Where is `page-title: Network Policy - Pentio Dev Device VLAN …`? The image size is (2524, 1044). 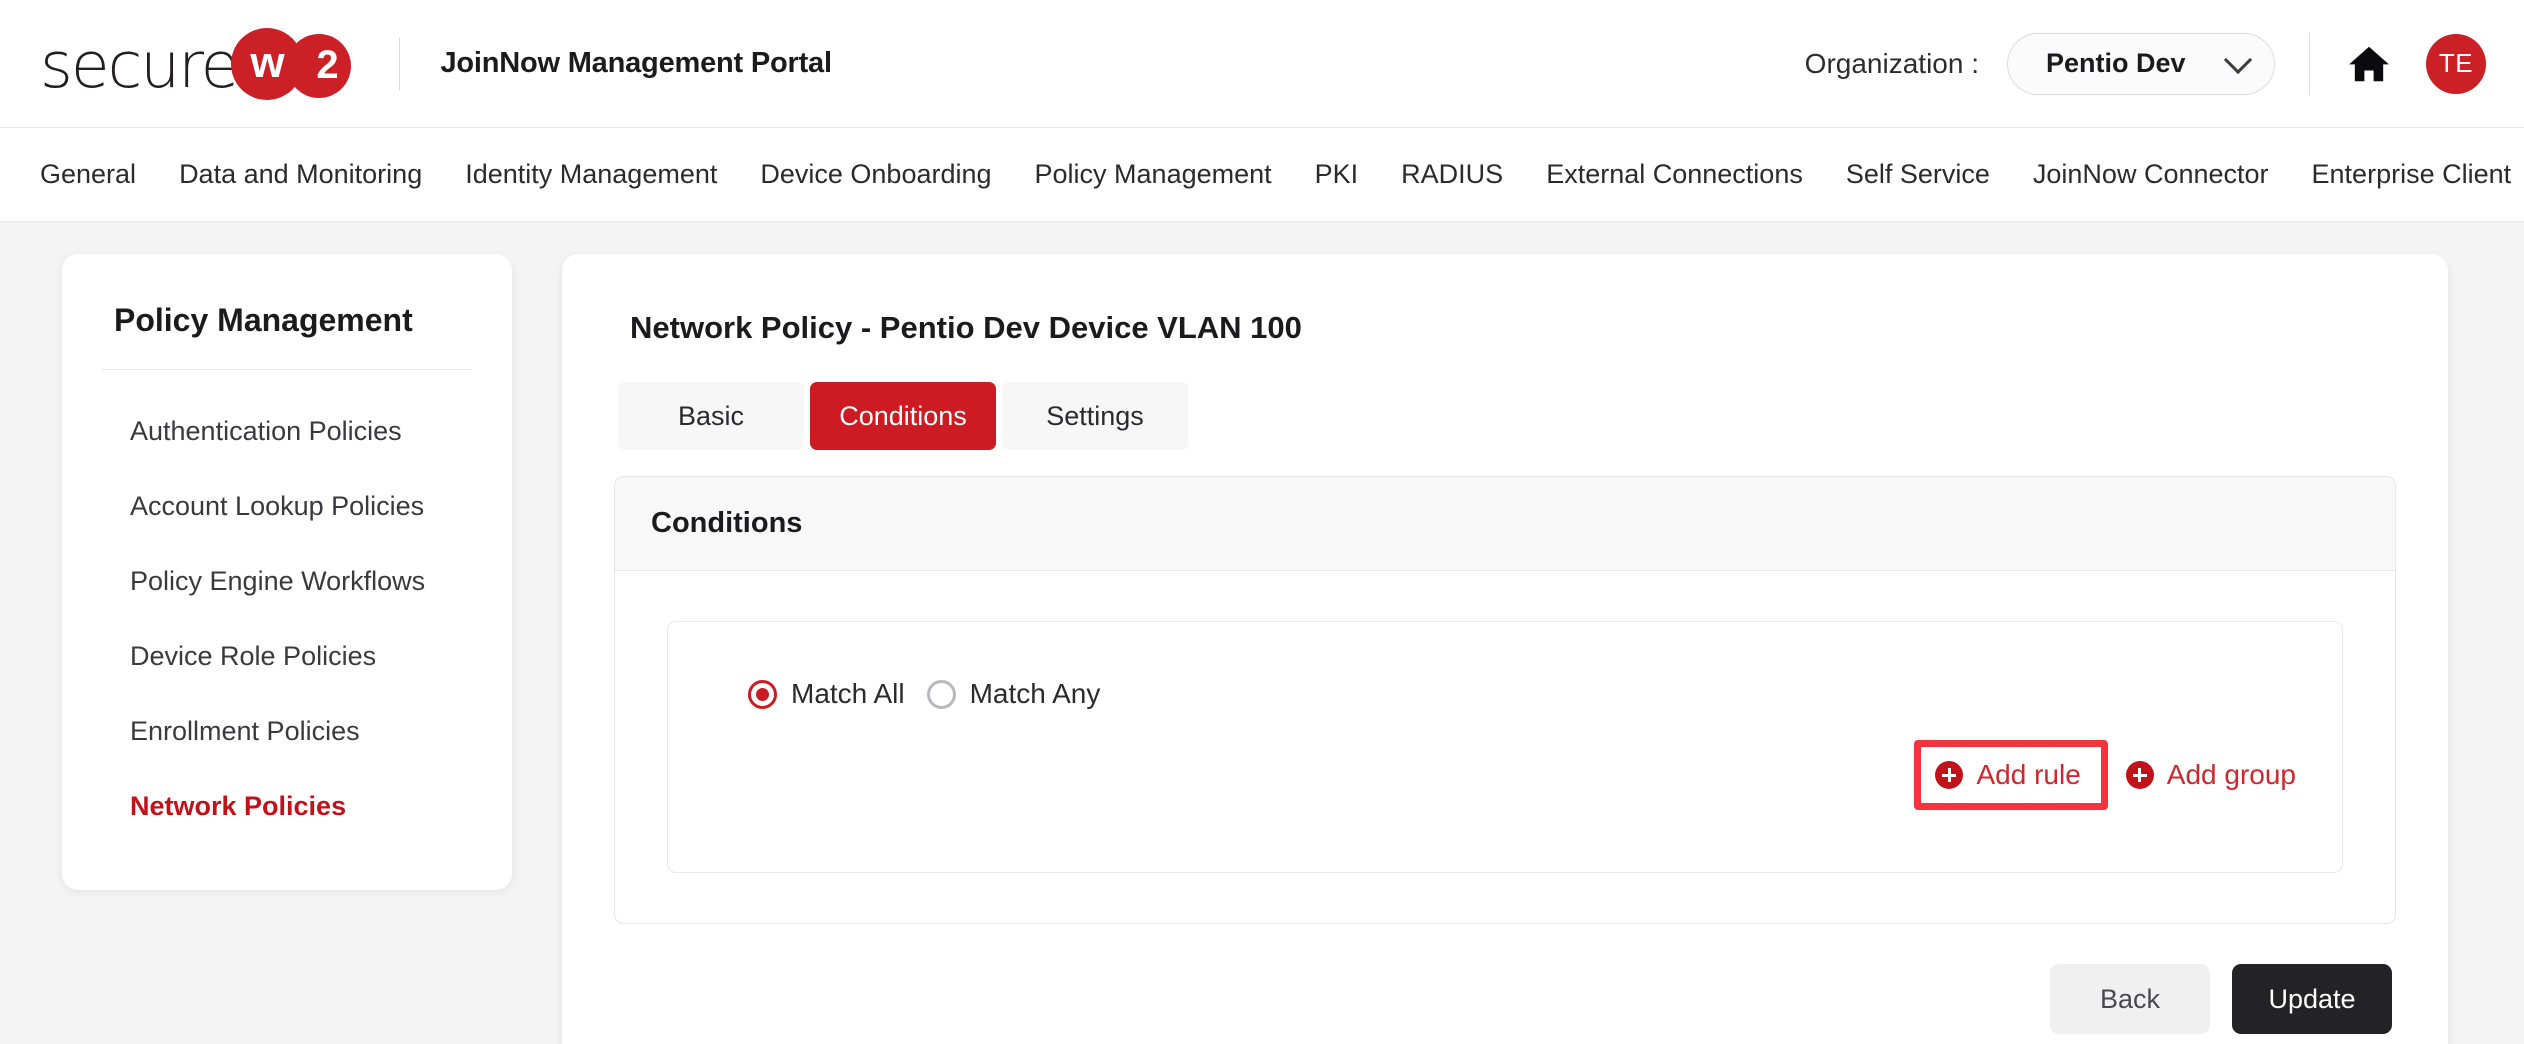
page-title: Network Policy - Pentio Dev Device VLAN … is located at coordinates (966, 327).